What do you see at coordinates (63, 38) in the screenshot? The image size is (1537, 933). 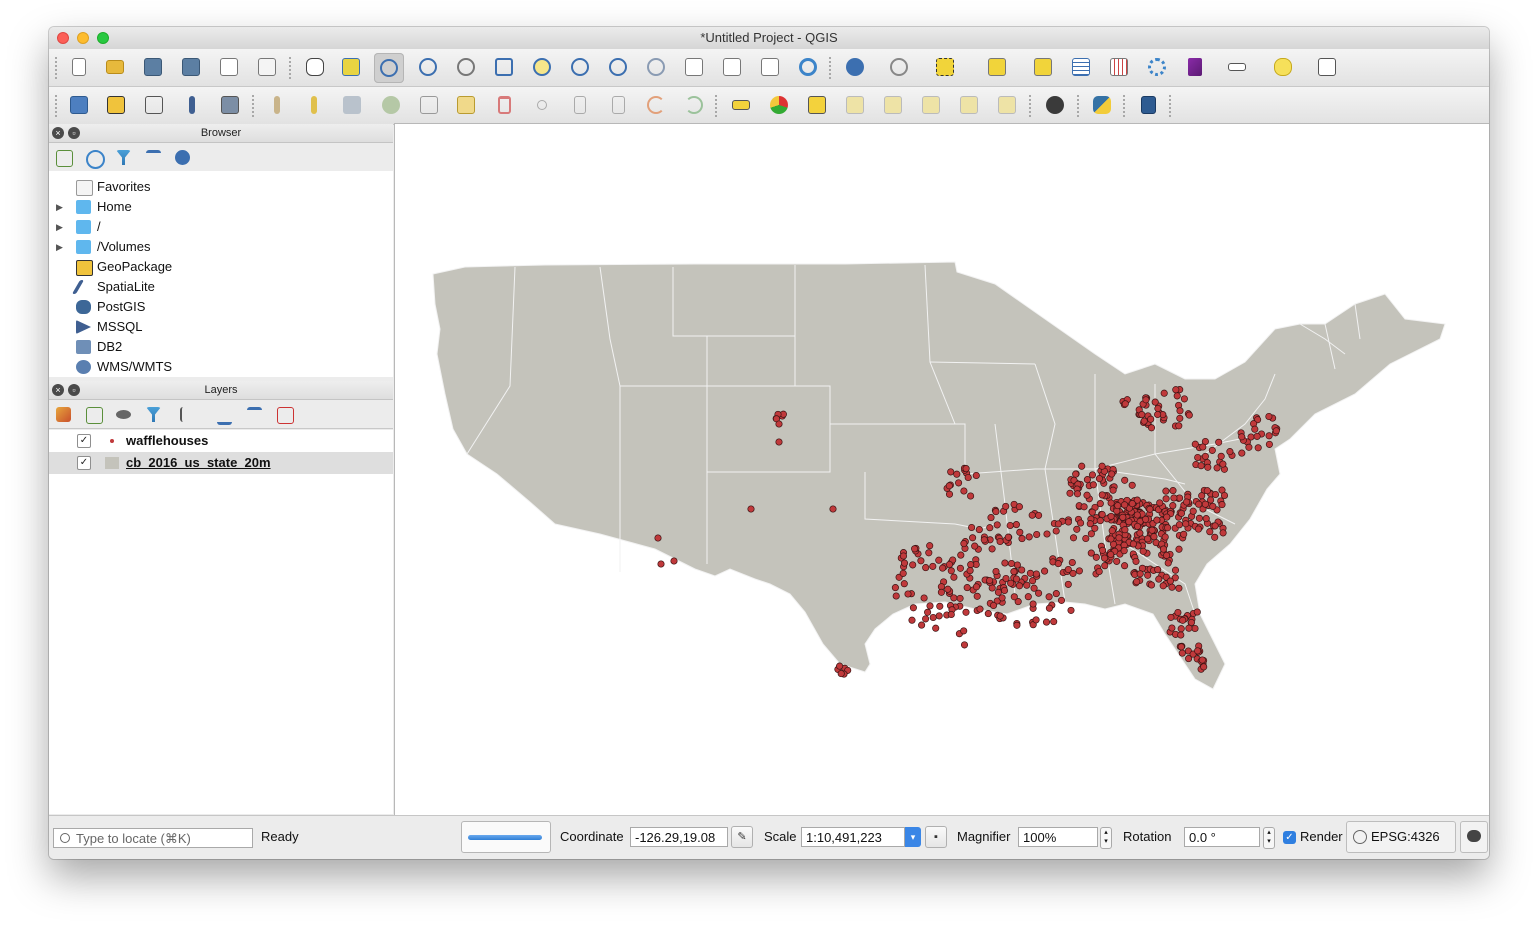 I see `close-window-button` at bounding box center [63, 38].